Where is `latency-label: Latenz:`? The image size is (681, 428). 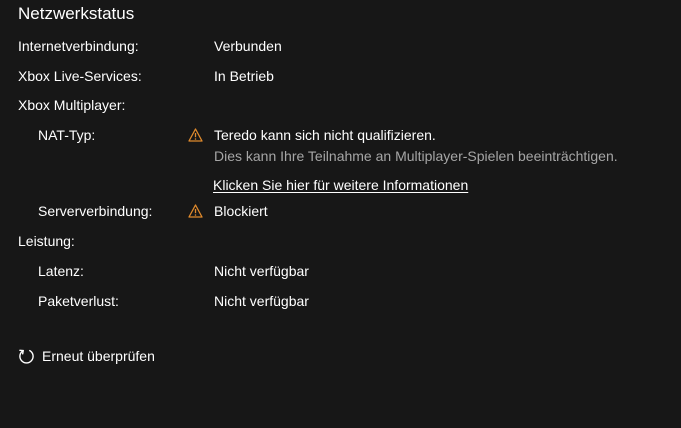
latency-label: Latenz: is located at coordinates (61, 271).